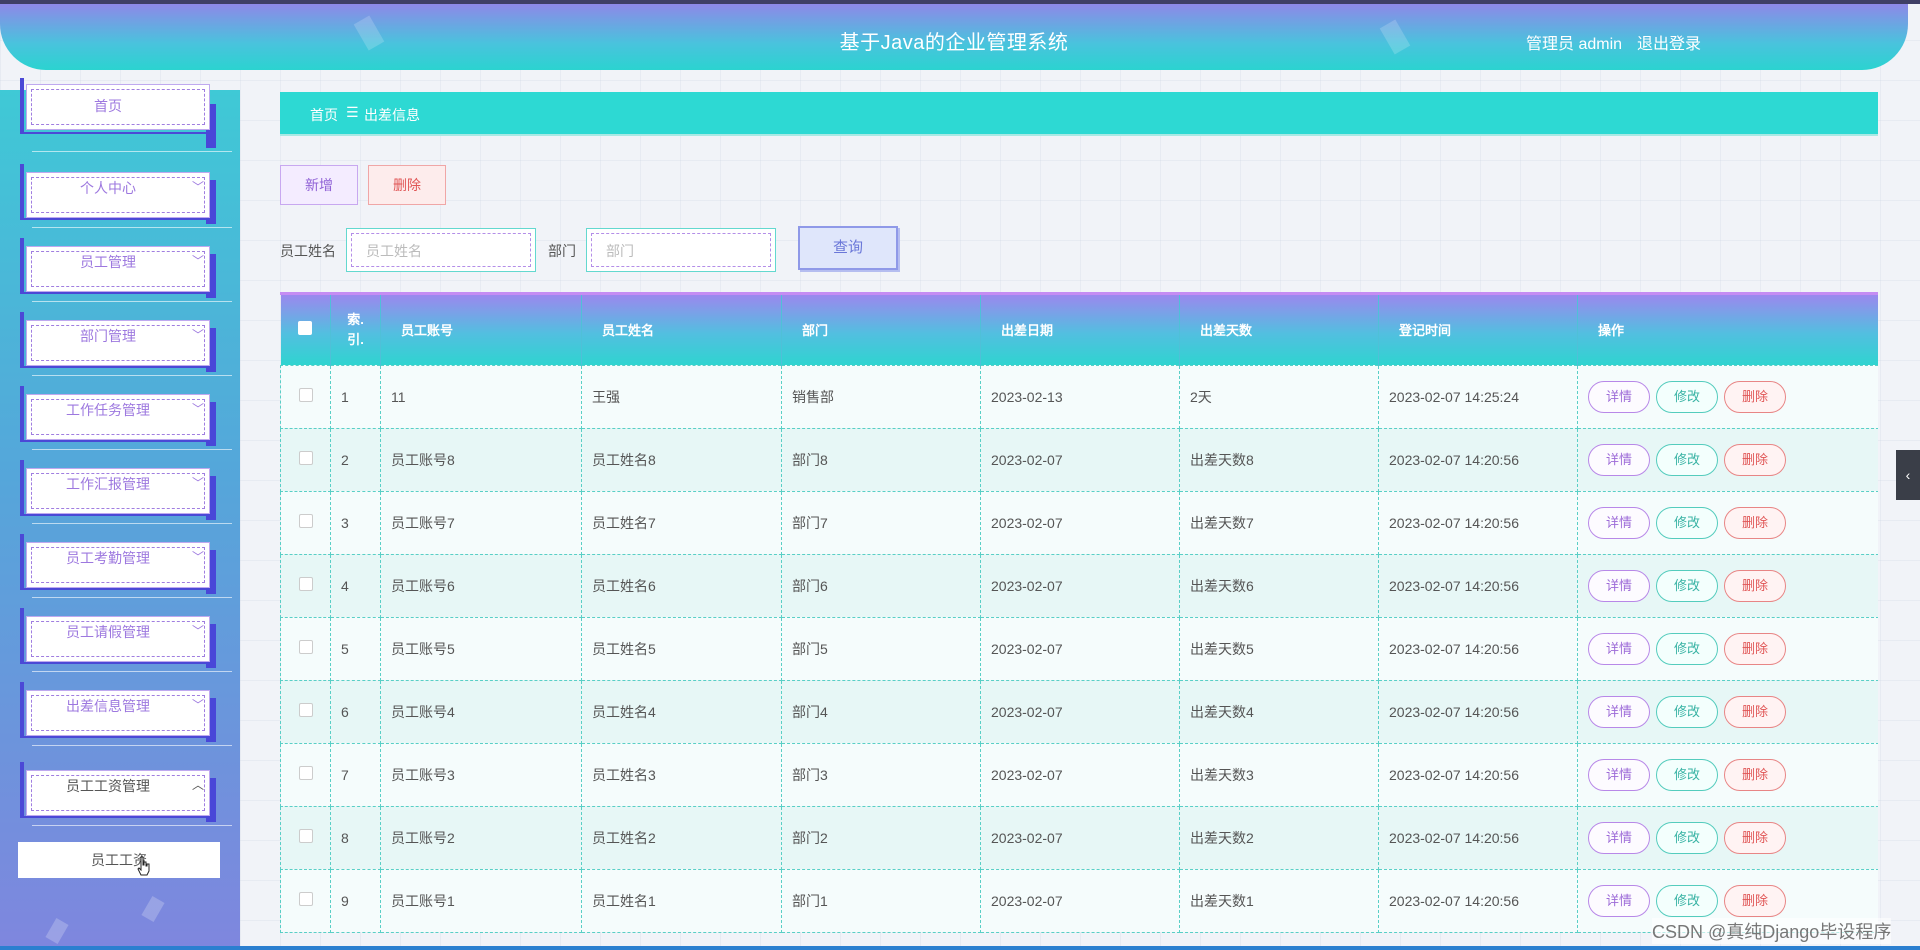  I want to click on add-button: 新增, so click(319, 185).